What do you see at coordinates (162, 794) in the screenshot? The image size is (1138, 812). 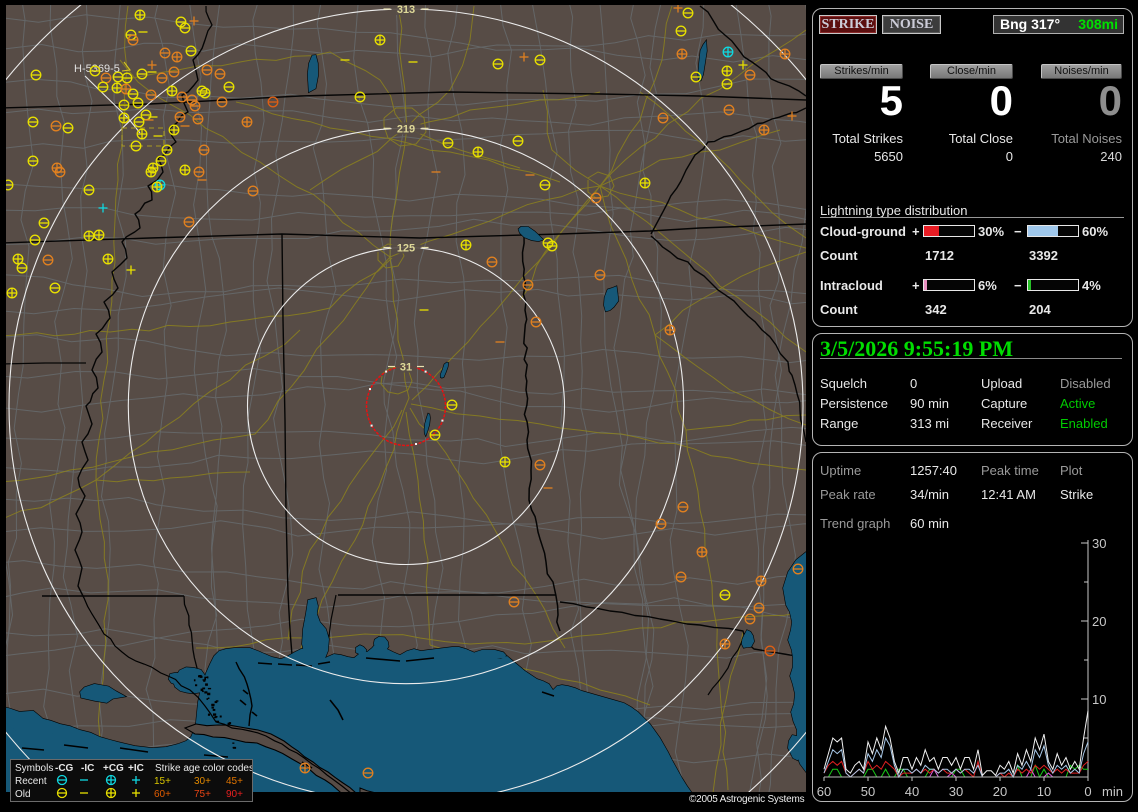 I see `svg-text: 60+` at bounding box center [162, 794].